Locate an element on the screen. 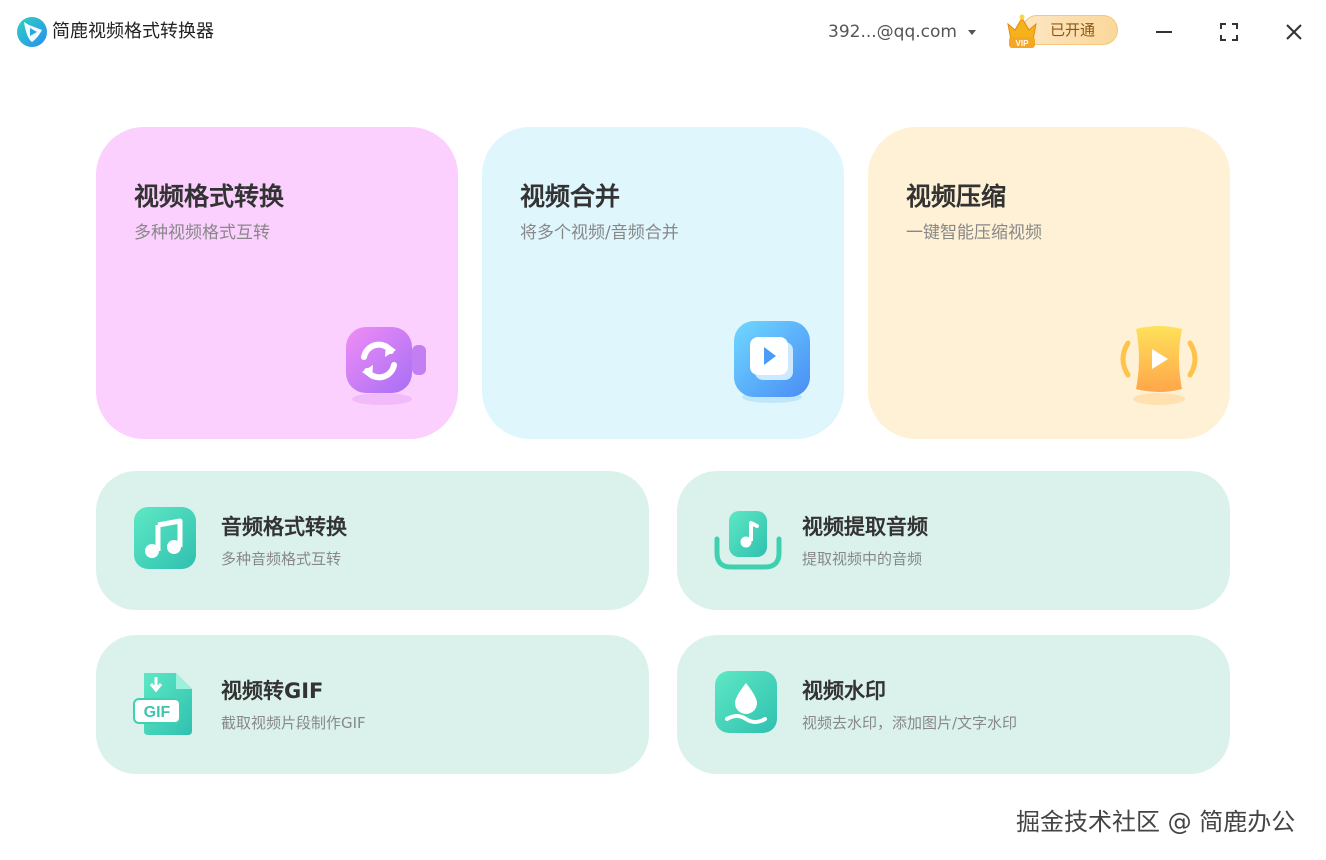 Image resolution: width=1326 pixels, height=860 pixels. extract-audio-icon is located at coordinates (748, 540).